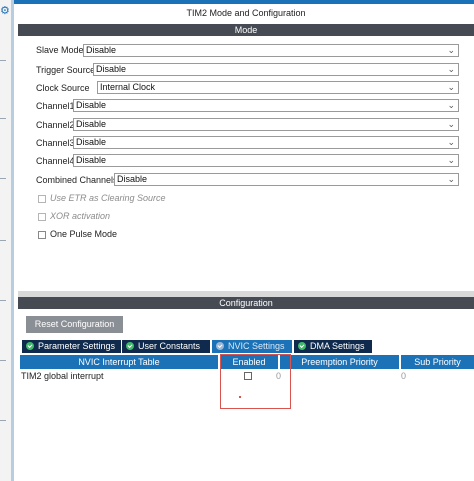 This screenshot has width=474, height=481. I want to click on one-pulse-mode-checkbox: One Pulse Mode, so click(77, 235).